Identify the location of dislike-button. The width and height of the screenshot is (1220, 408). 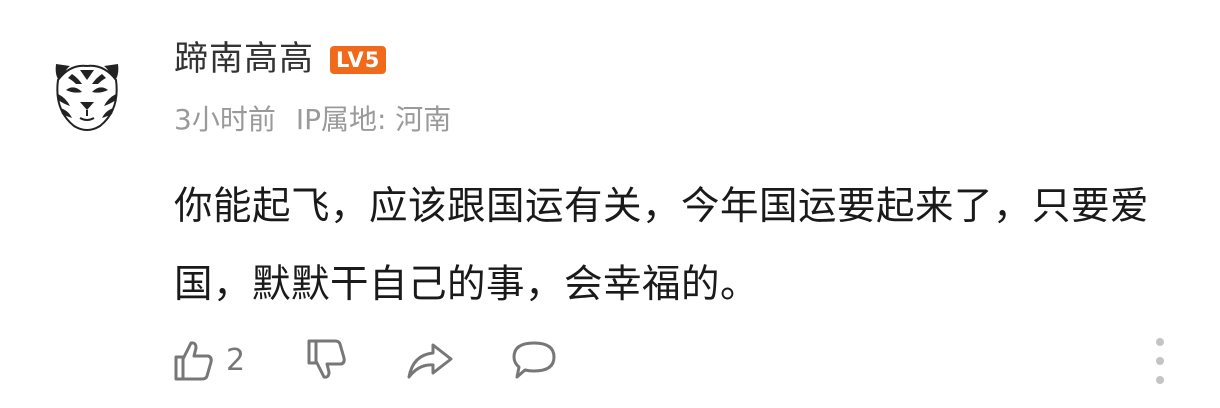
(326, 360).